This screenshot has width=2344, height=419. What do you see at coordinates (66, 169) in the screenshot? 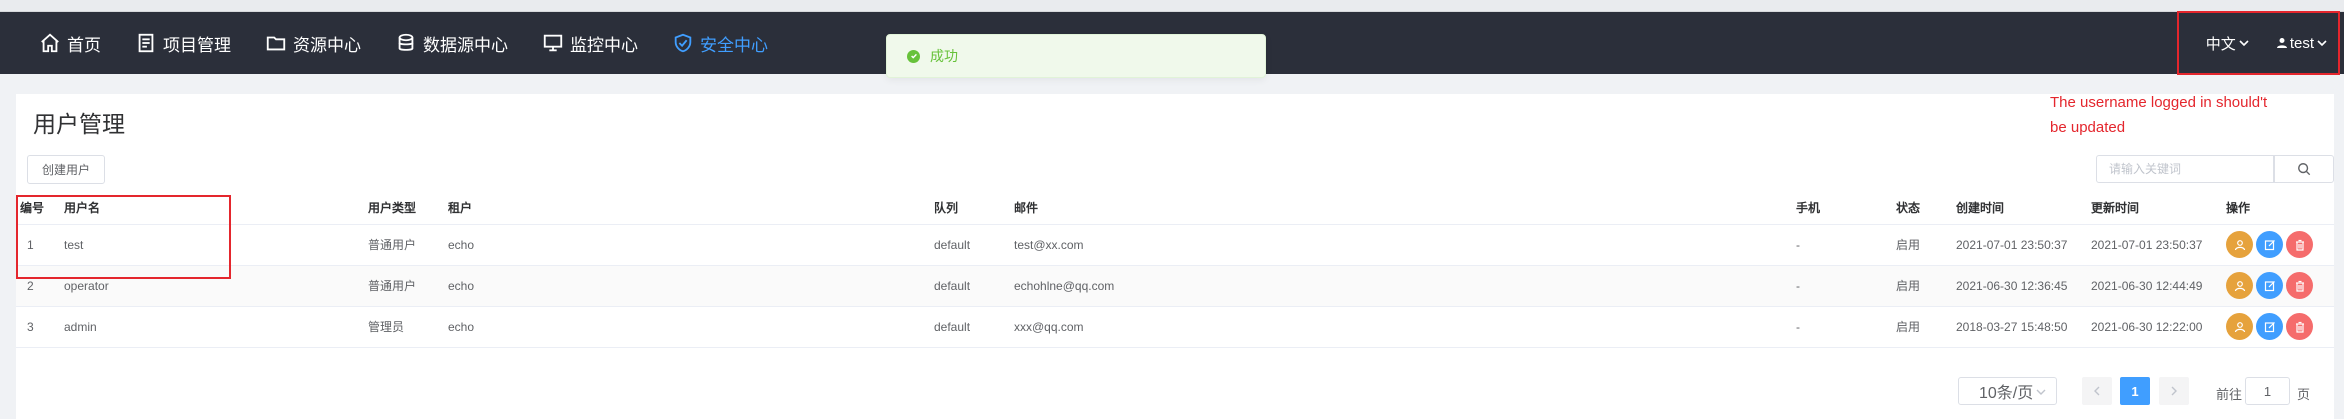
I see `create-user-button: 创建用户` at bounding box center [66, 169].